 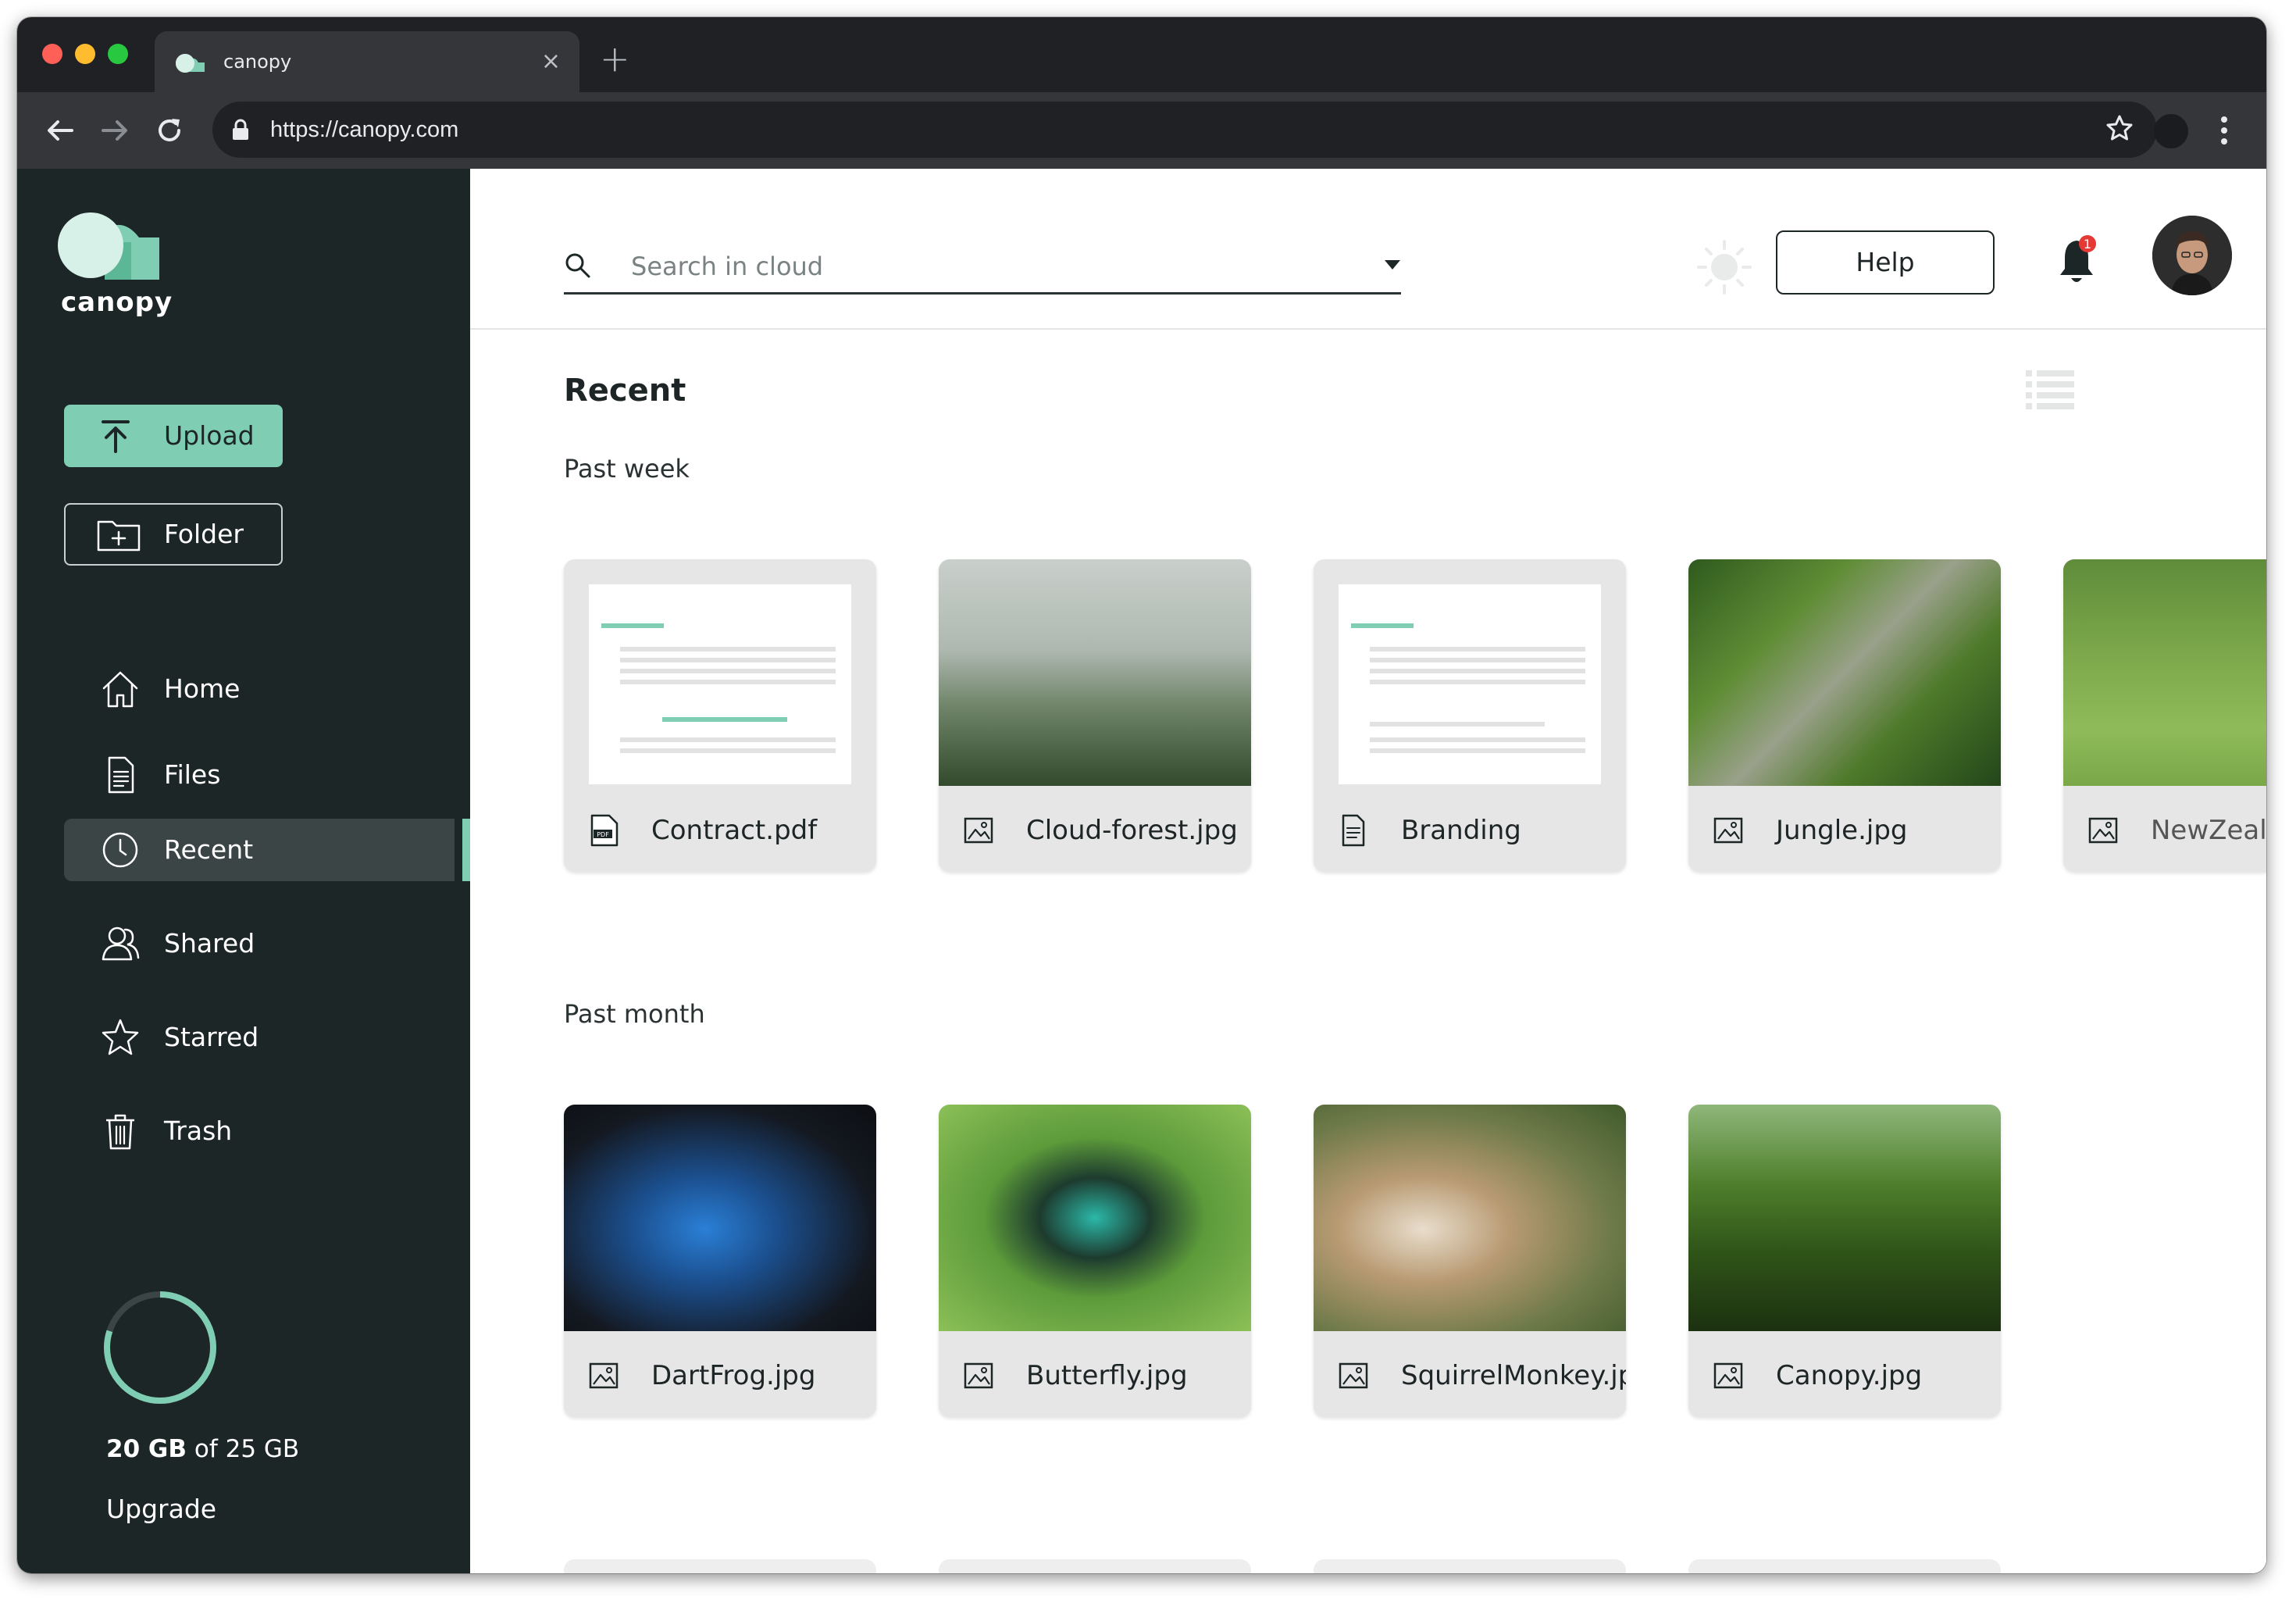 I want to click on search-options-chevron-down-icon, so click(x=1392, y=264).